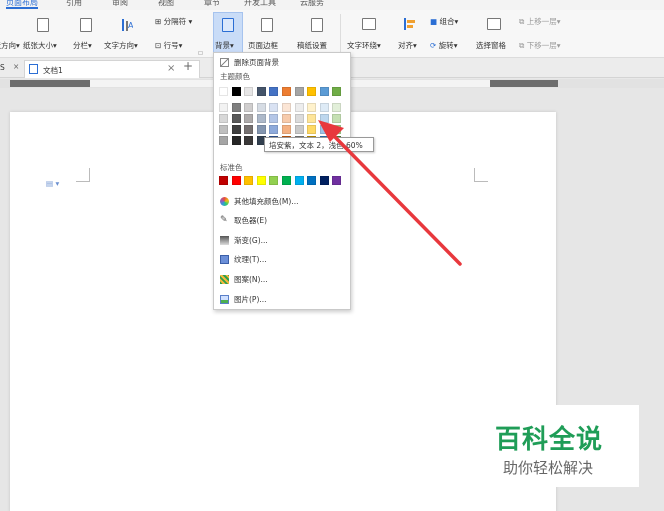 Image resolution: width=664 pixels, height=511 pixels. What do you see at coordinates (22, 4) in the screenshot?
I see `tab-page-layout: 页面布局` at bounding box center [22, 4].